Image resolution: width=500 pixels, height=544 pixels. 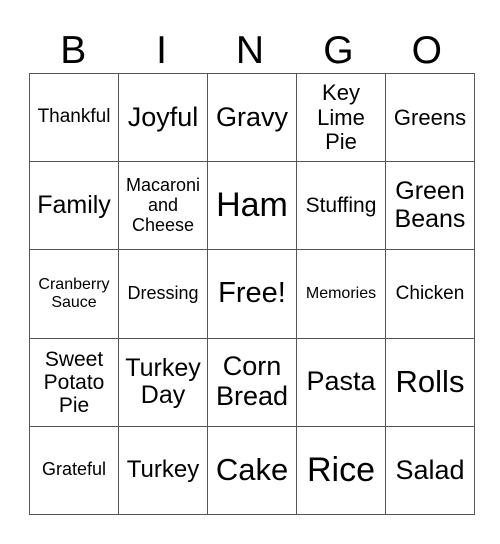 I want to click on cell-text-line: Lime, so click(x=341, y=117).